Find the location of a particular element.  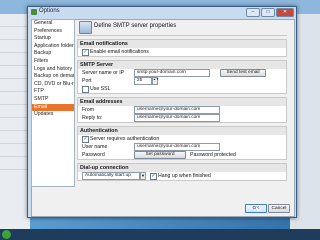

panel-header: Define SMTP server properties is located at coordinates (182, 27).